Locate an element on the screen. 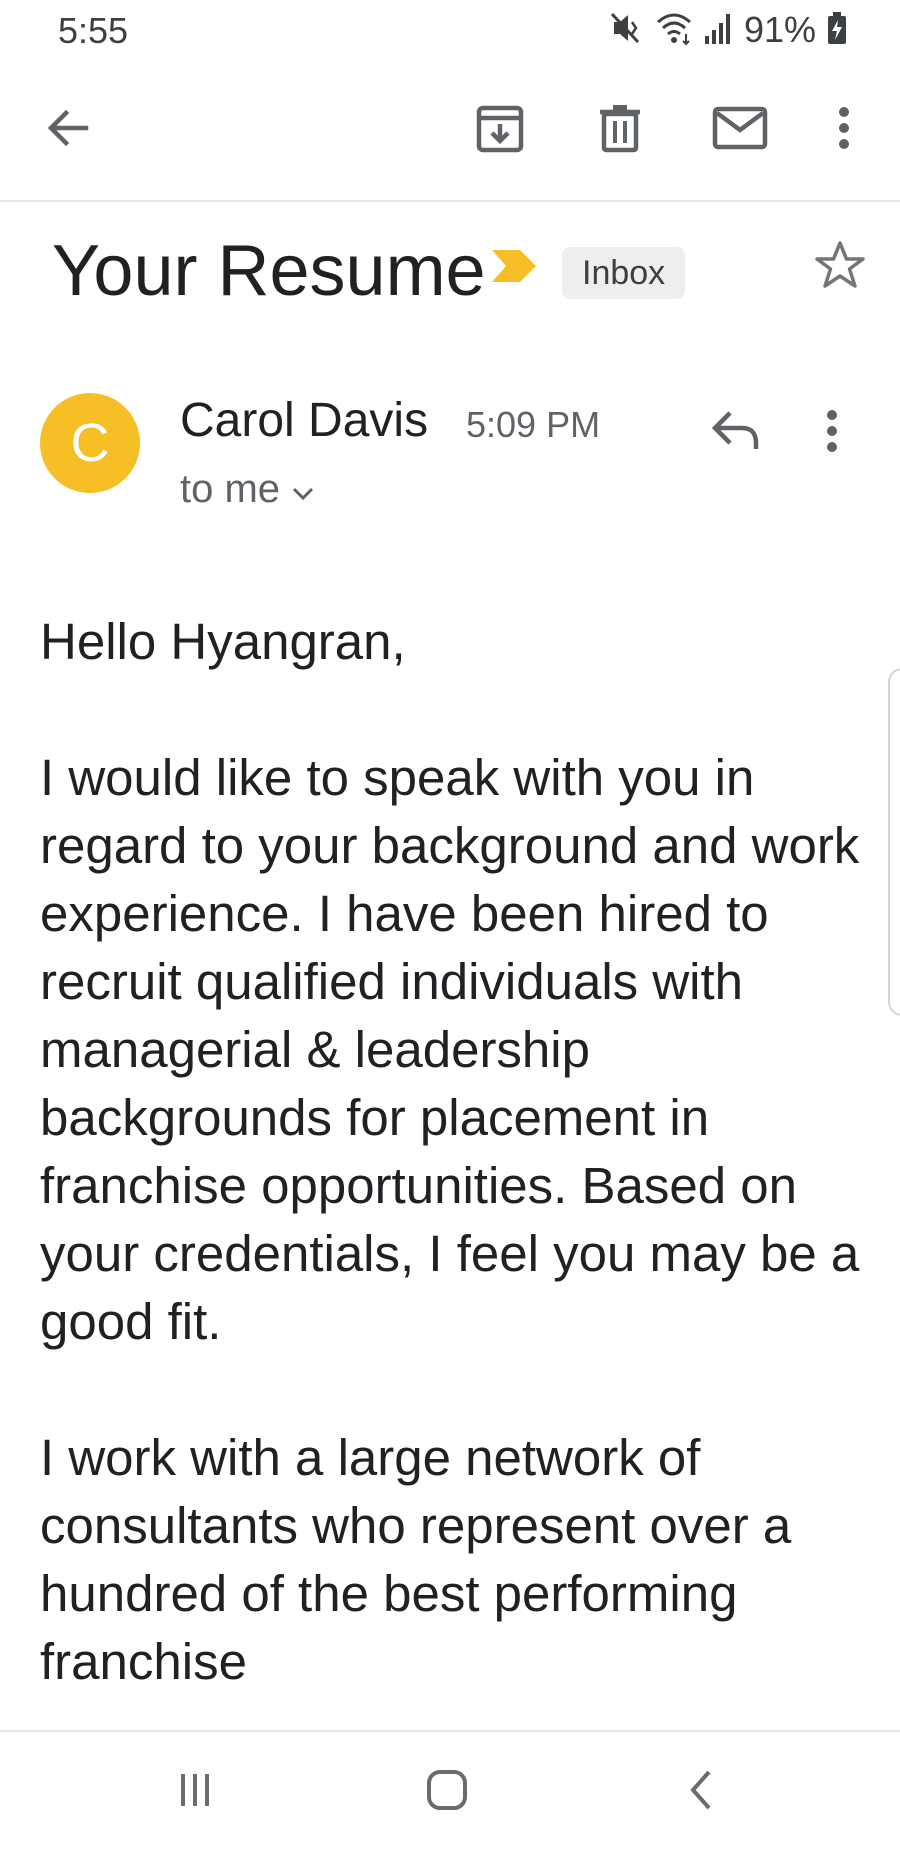 The width and height of the screenshot is (900, 1852). avatar: C is located at coordinates (90, 443).